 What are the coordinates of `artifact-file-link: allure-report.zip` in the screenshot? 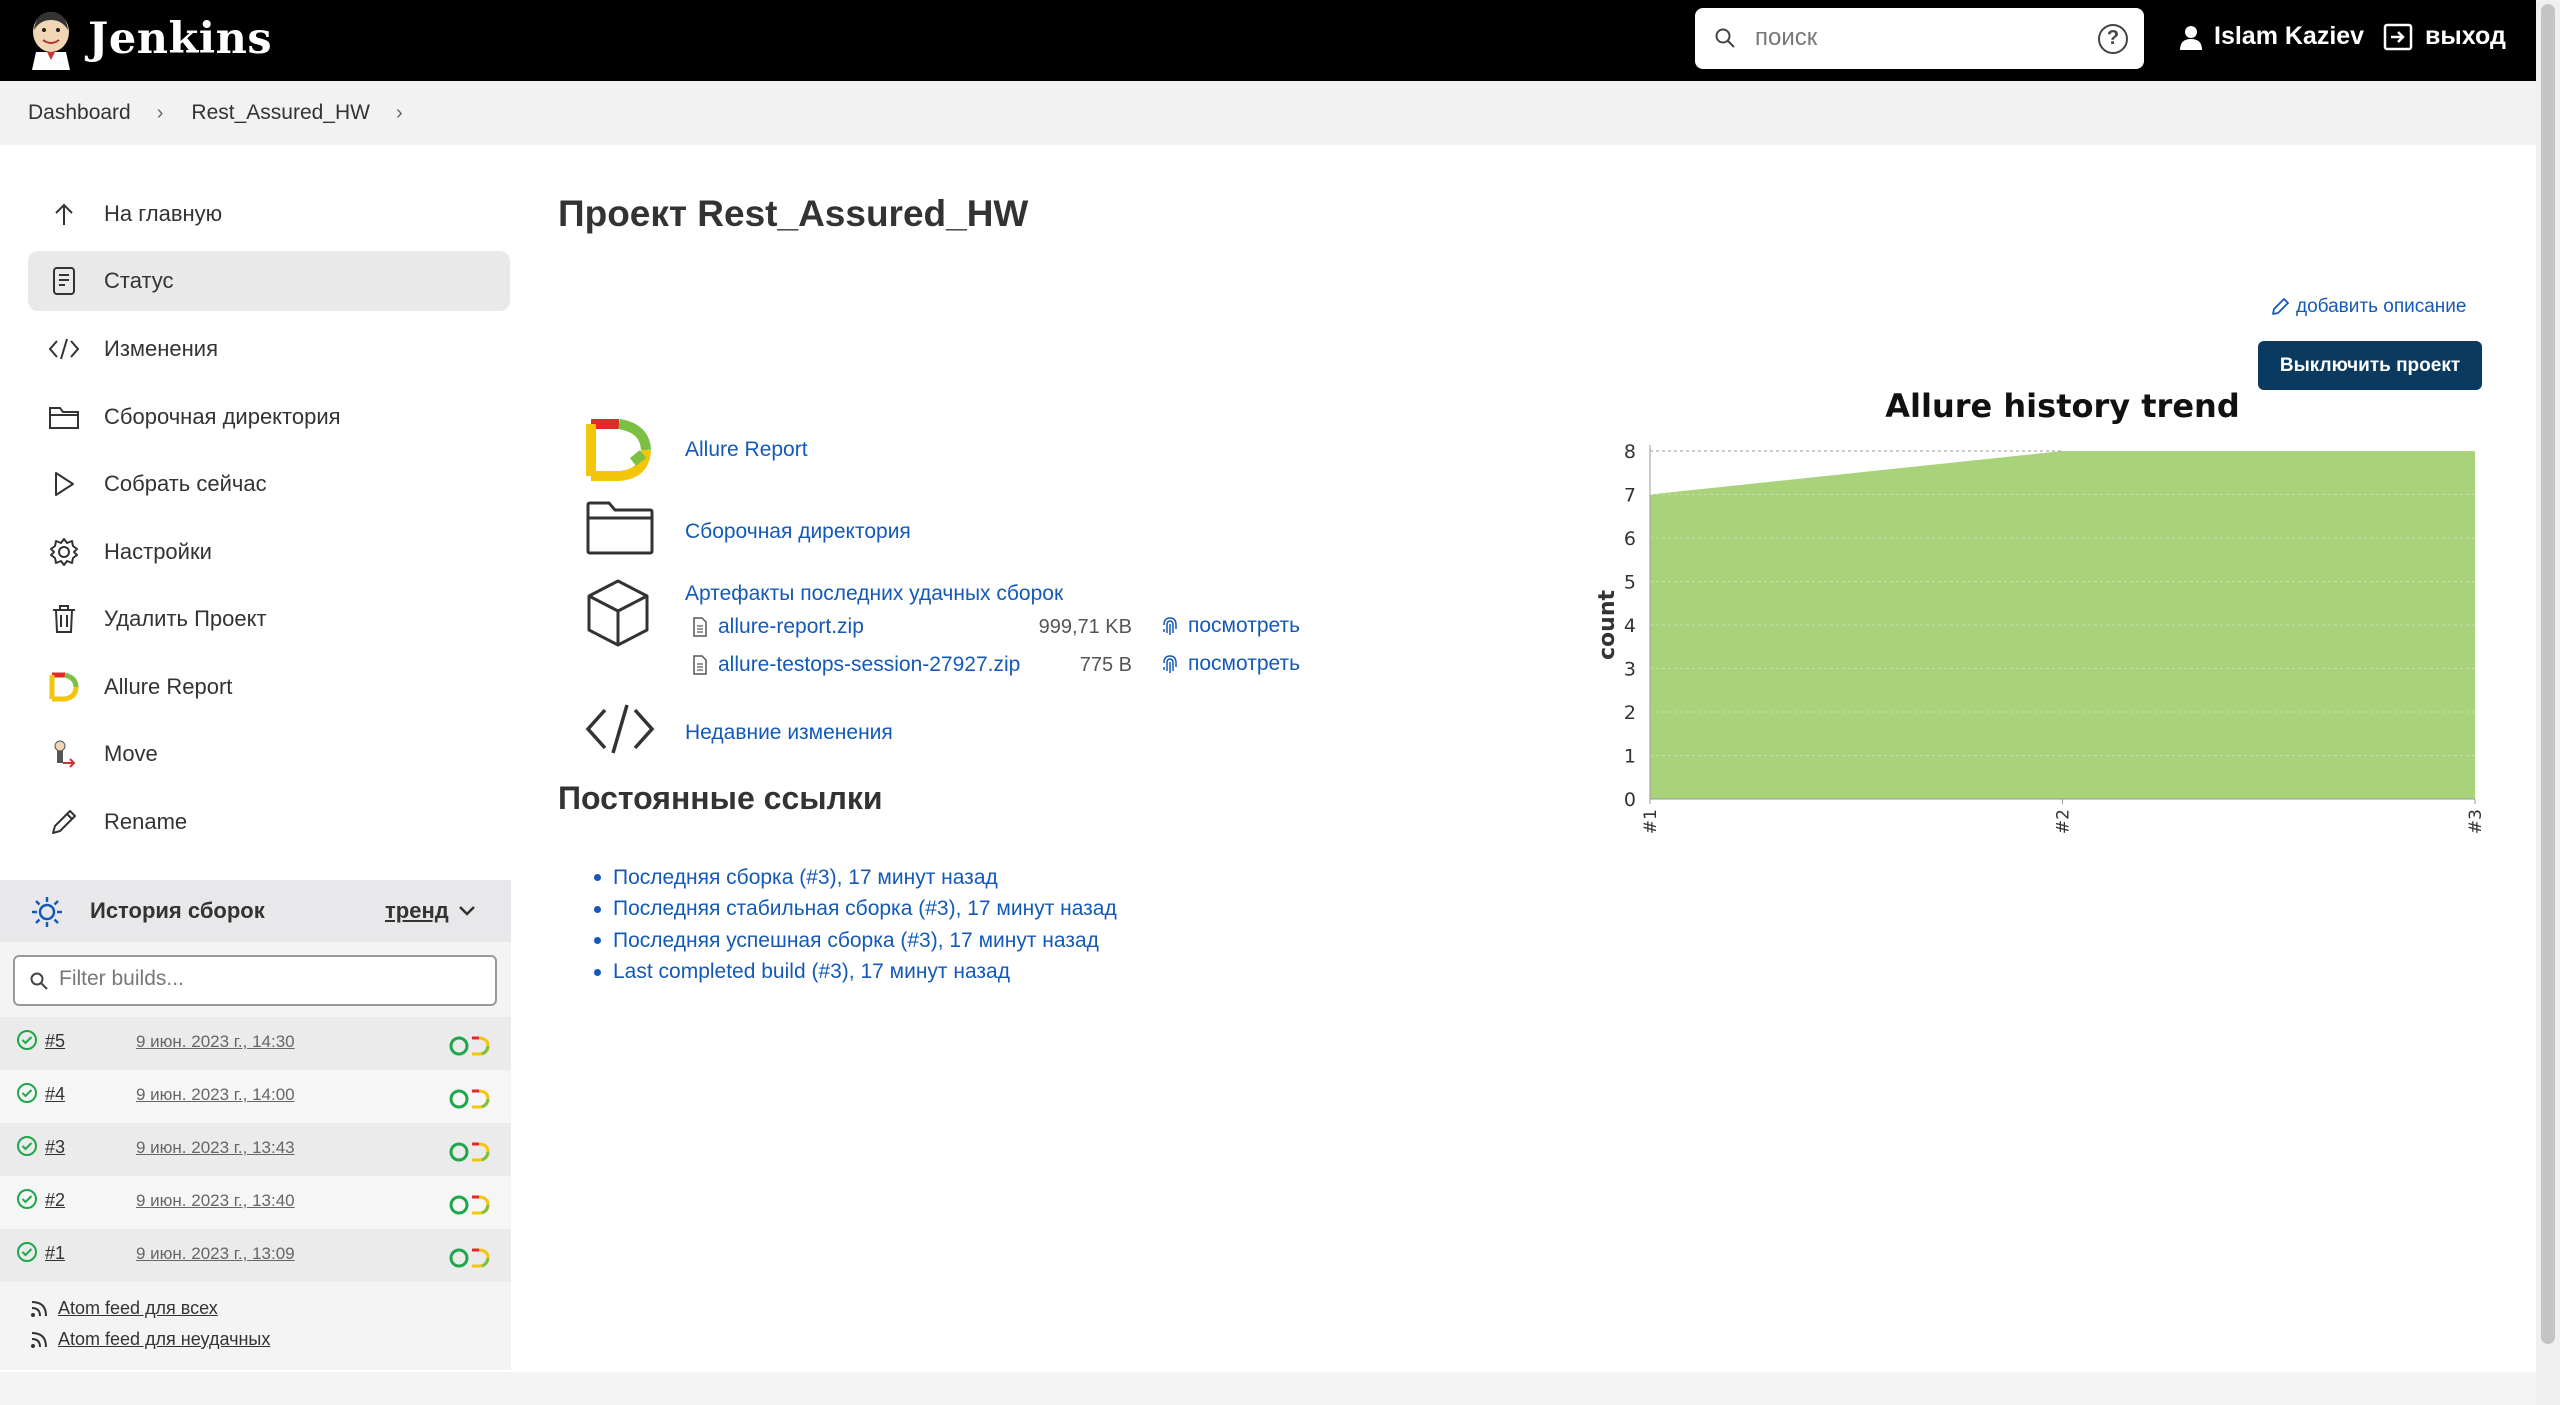 It's located at (791, 627).